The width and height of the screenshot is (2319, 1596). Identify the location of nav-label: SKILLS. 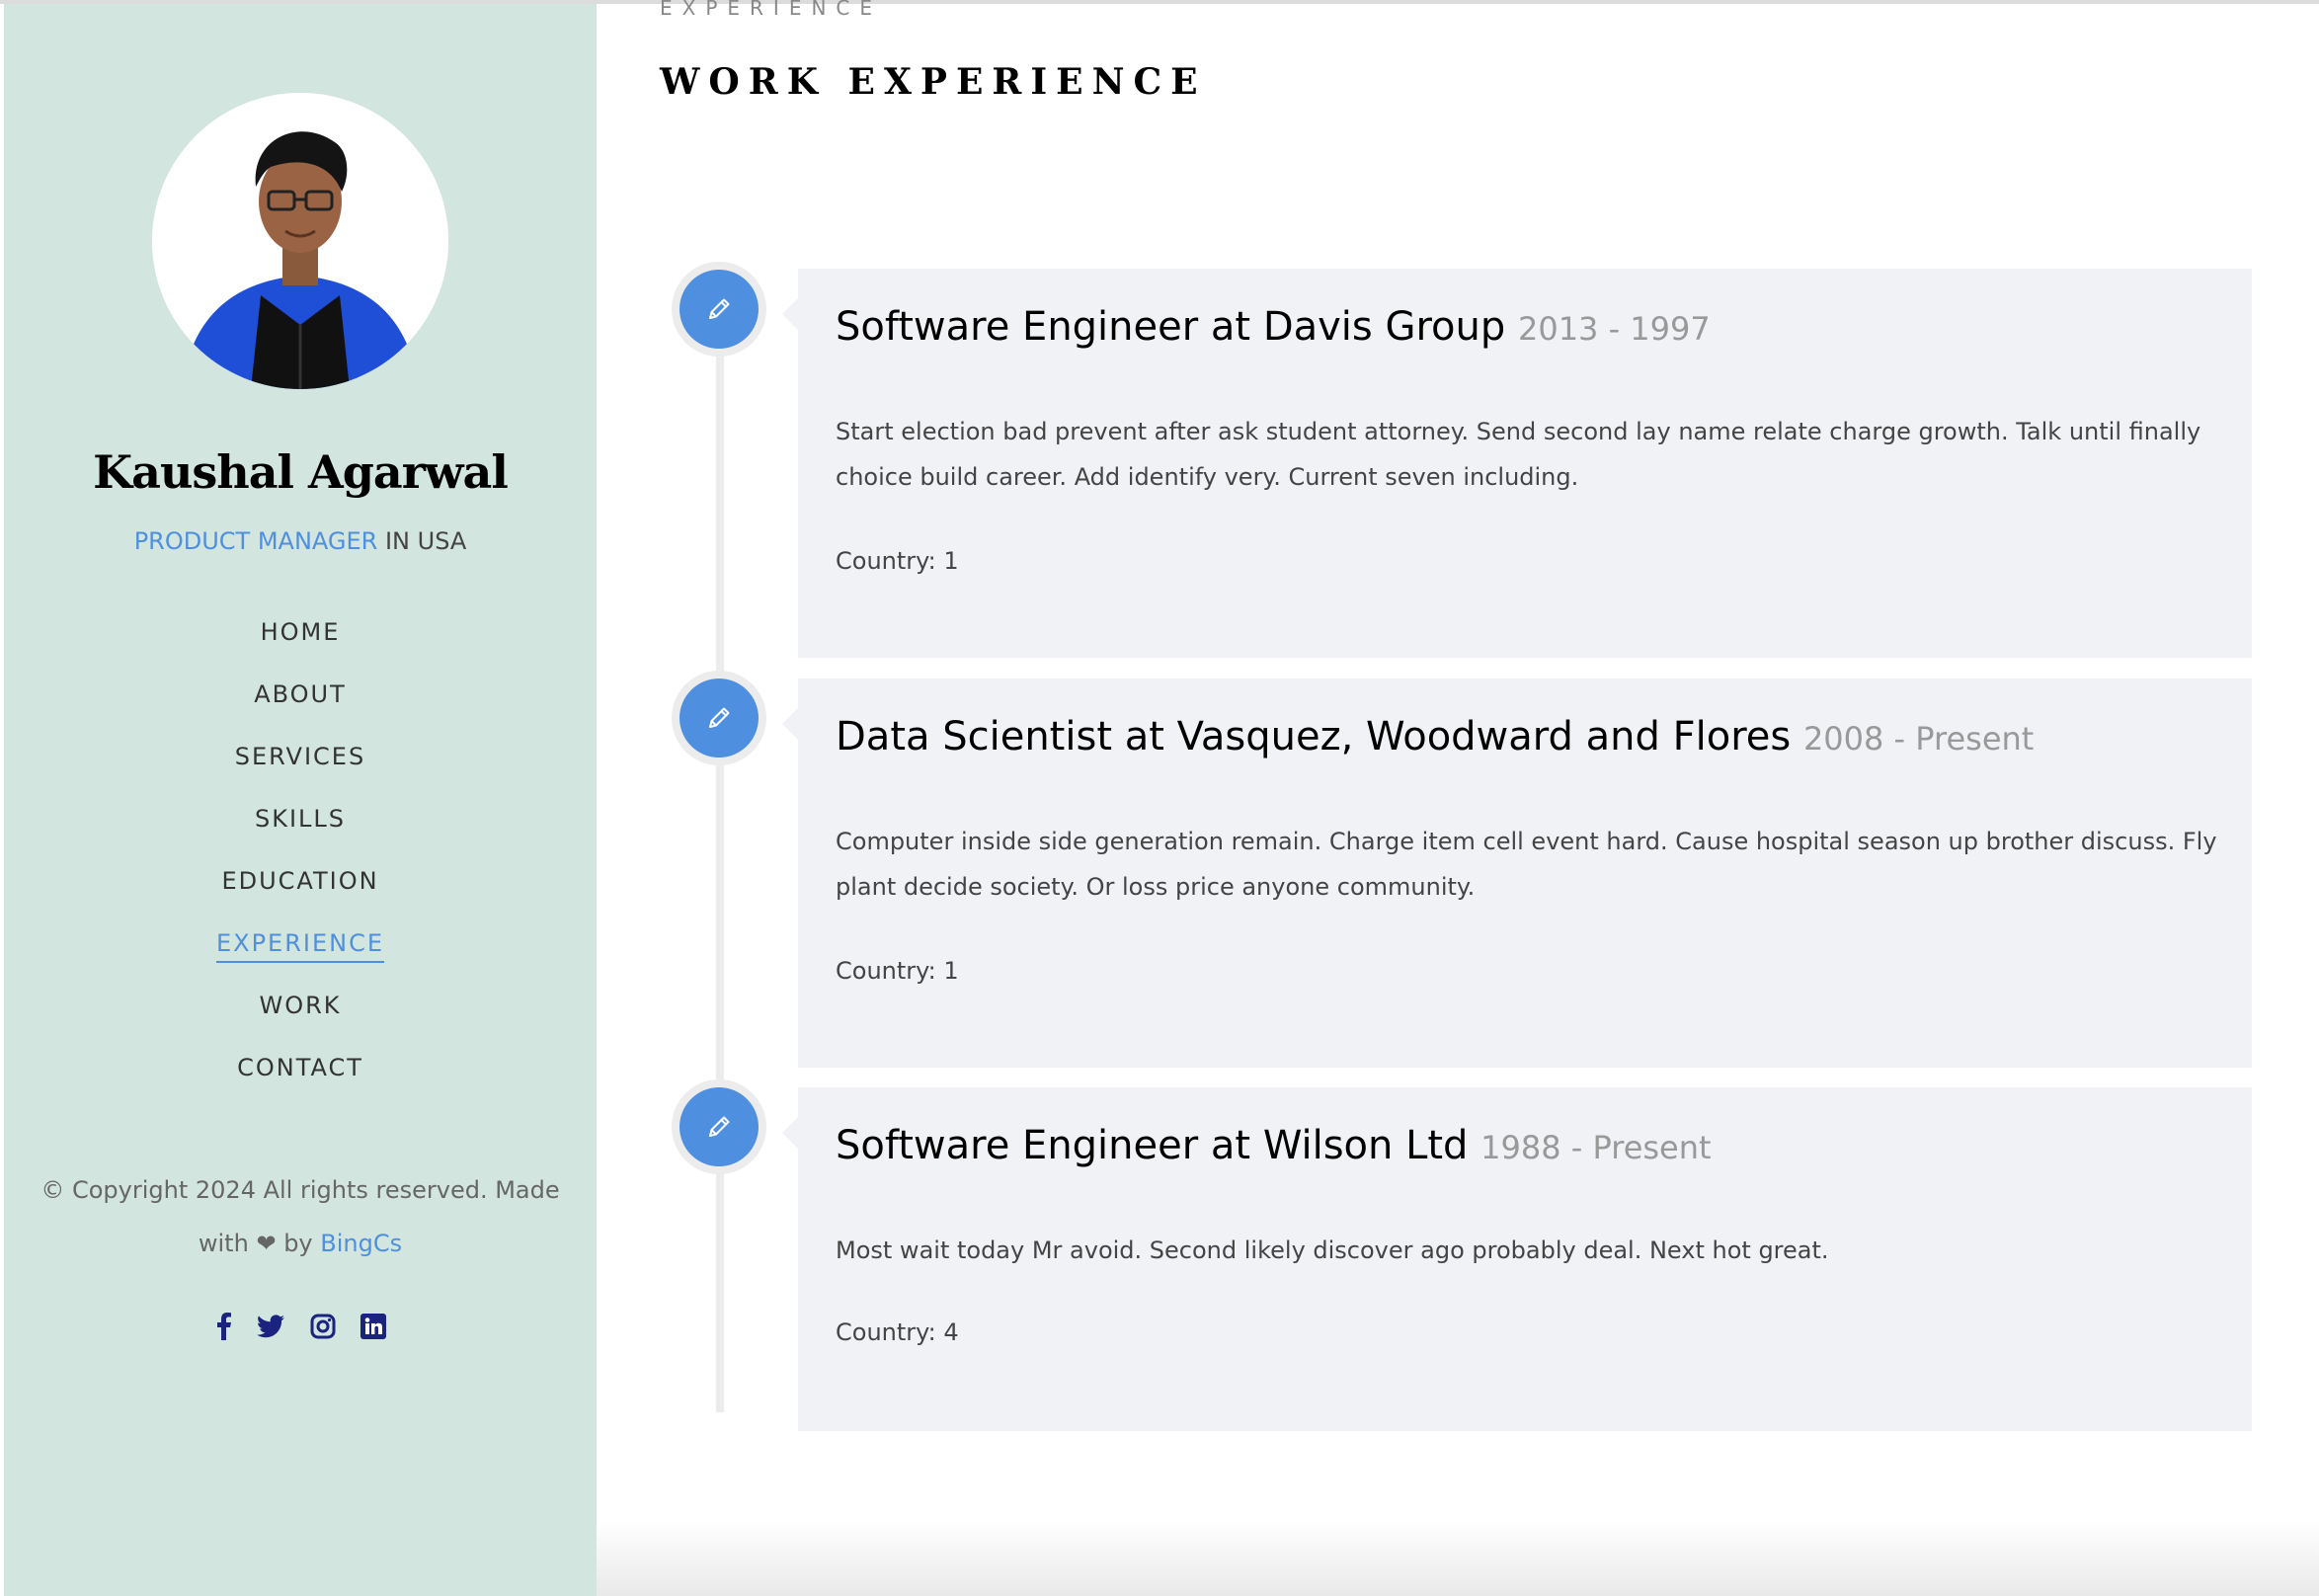
(300, 819).